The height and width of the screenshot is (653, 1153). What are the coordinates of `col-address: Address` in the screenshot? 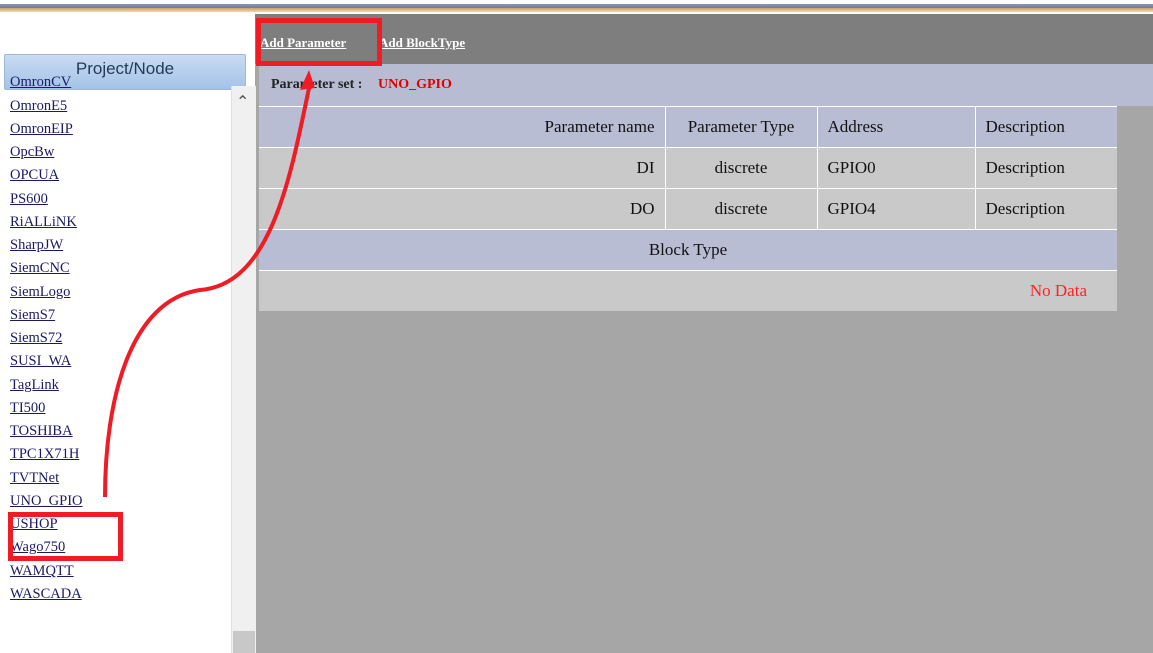 It's located at (896, 127).